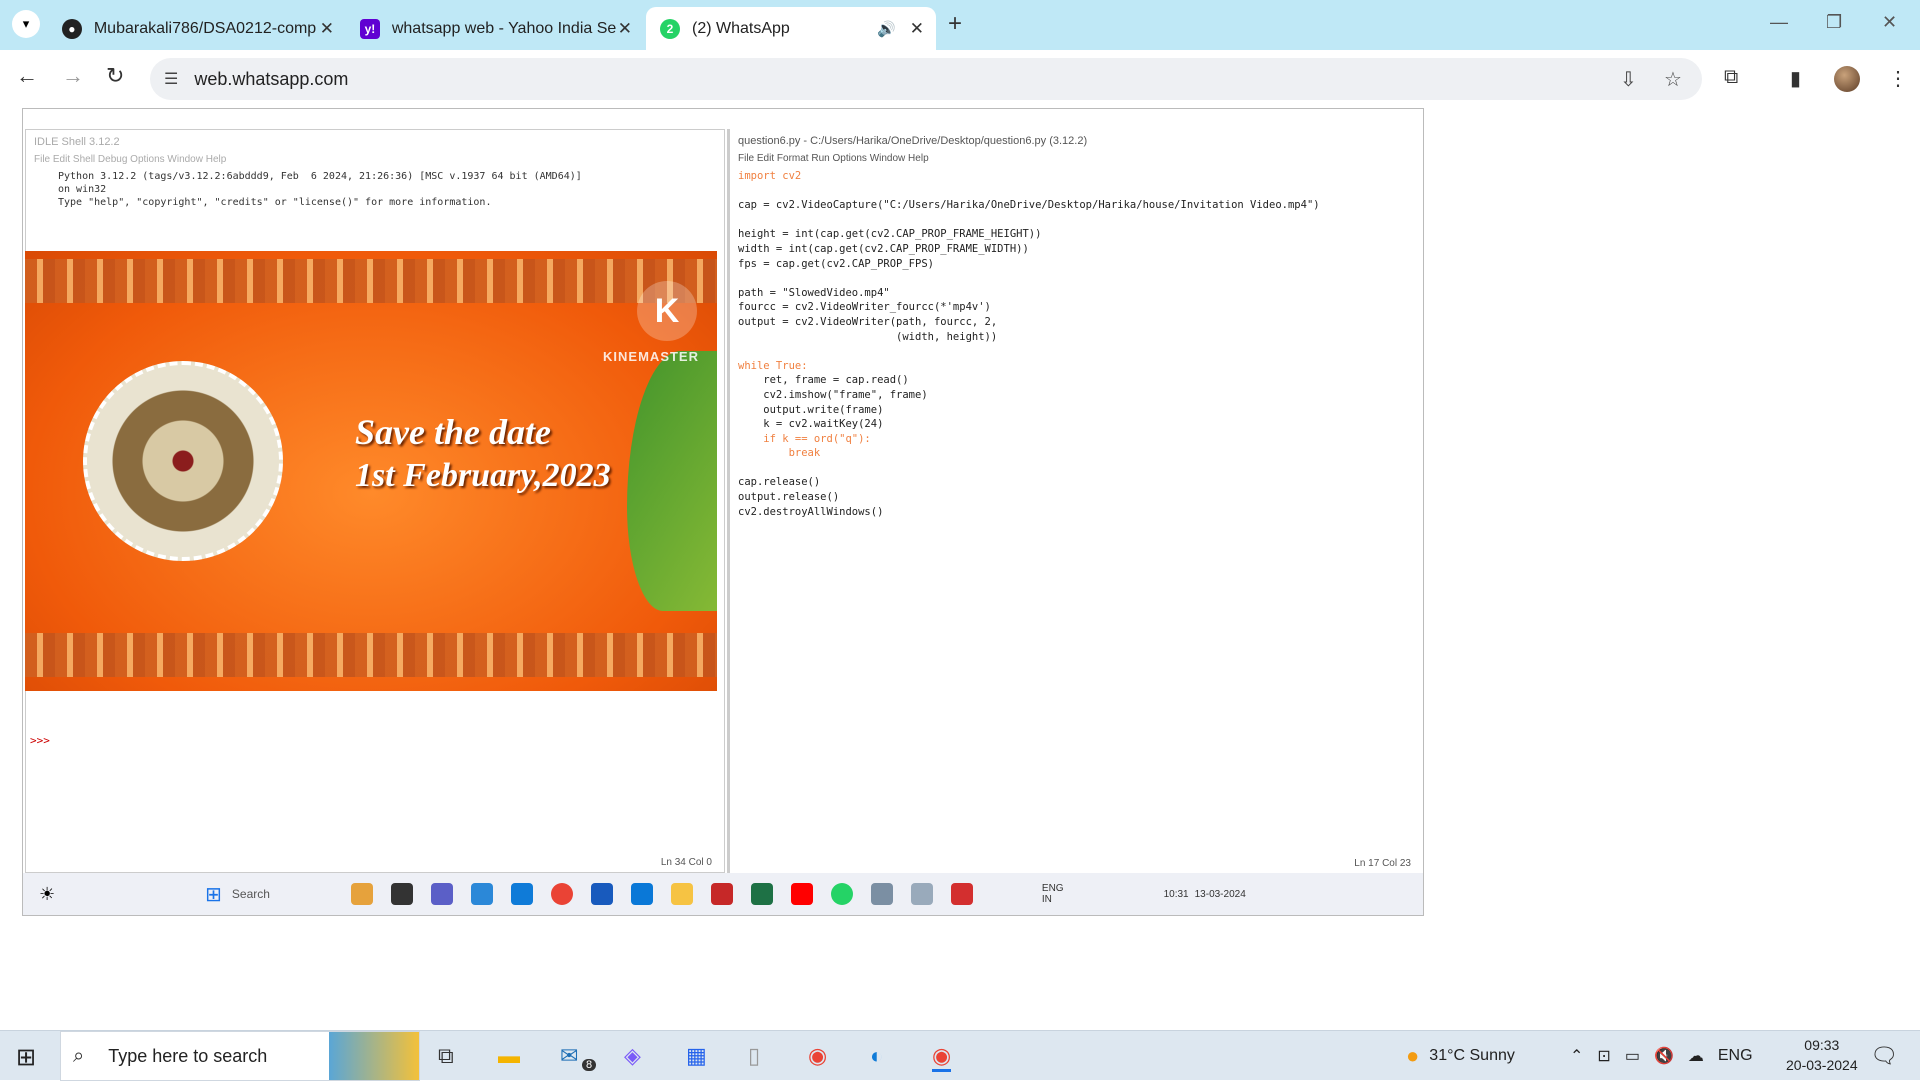 This screenshot has width=1920, height=1081. What do you see at coordinates (1220, 894) in the screenshot?
I see `inner-date: 13-03-2024` at bounding box center [1220, 894].